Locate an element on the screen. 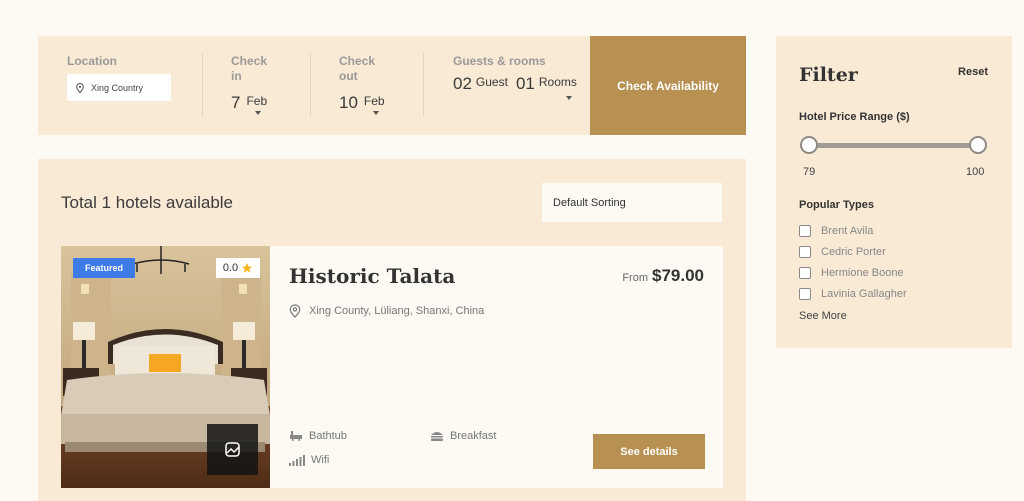 The height and width of the screenshot is (501, 1024). checkout-chevron-down-icon is located at coordinates (376, 113).